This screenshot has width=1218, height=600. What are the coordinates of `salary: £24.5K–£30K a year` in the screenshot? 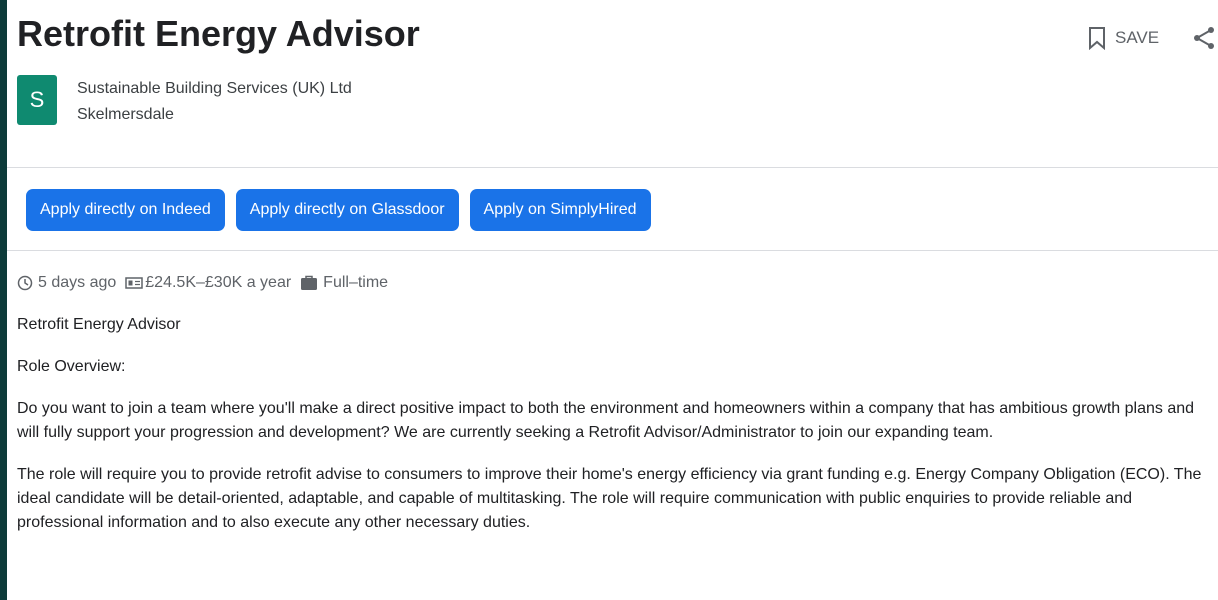 It's located at (208, 283).